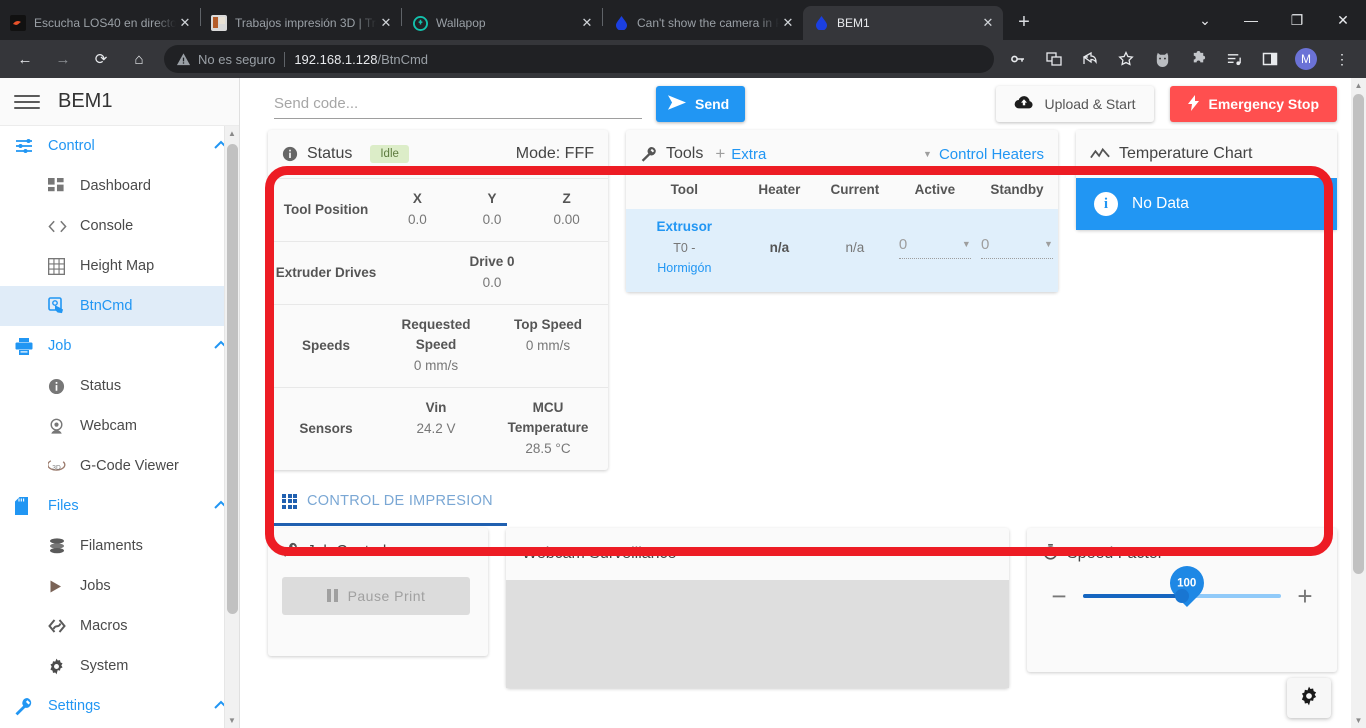  I want to click on webcam-feed, so click(757, 633).